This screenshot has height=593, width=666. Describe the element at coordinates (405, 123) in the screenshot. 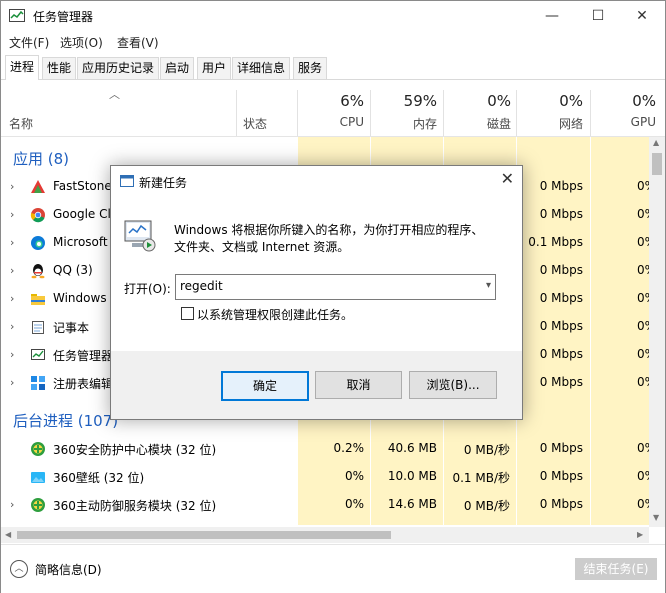

I see `column-memory: 内存` at that location.